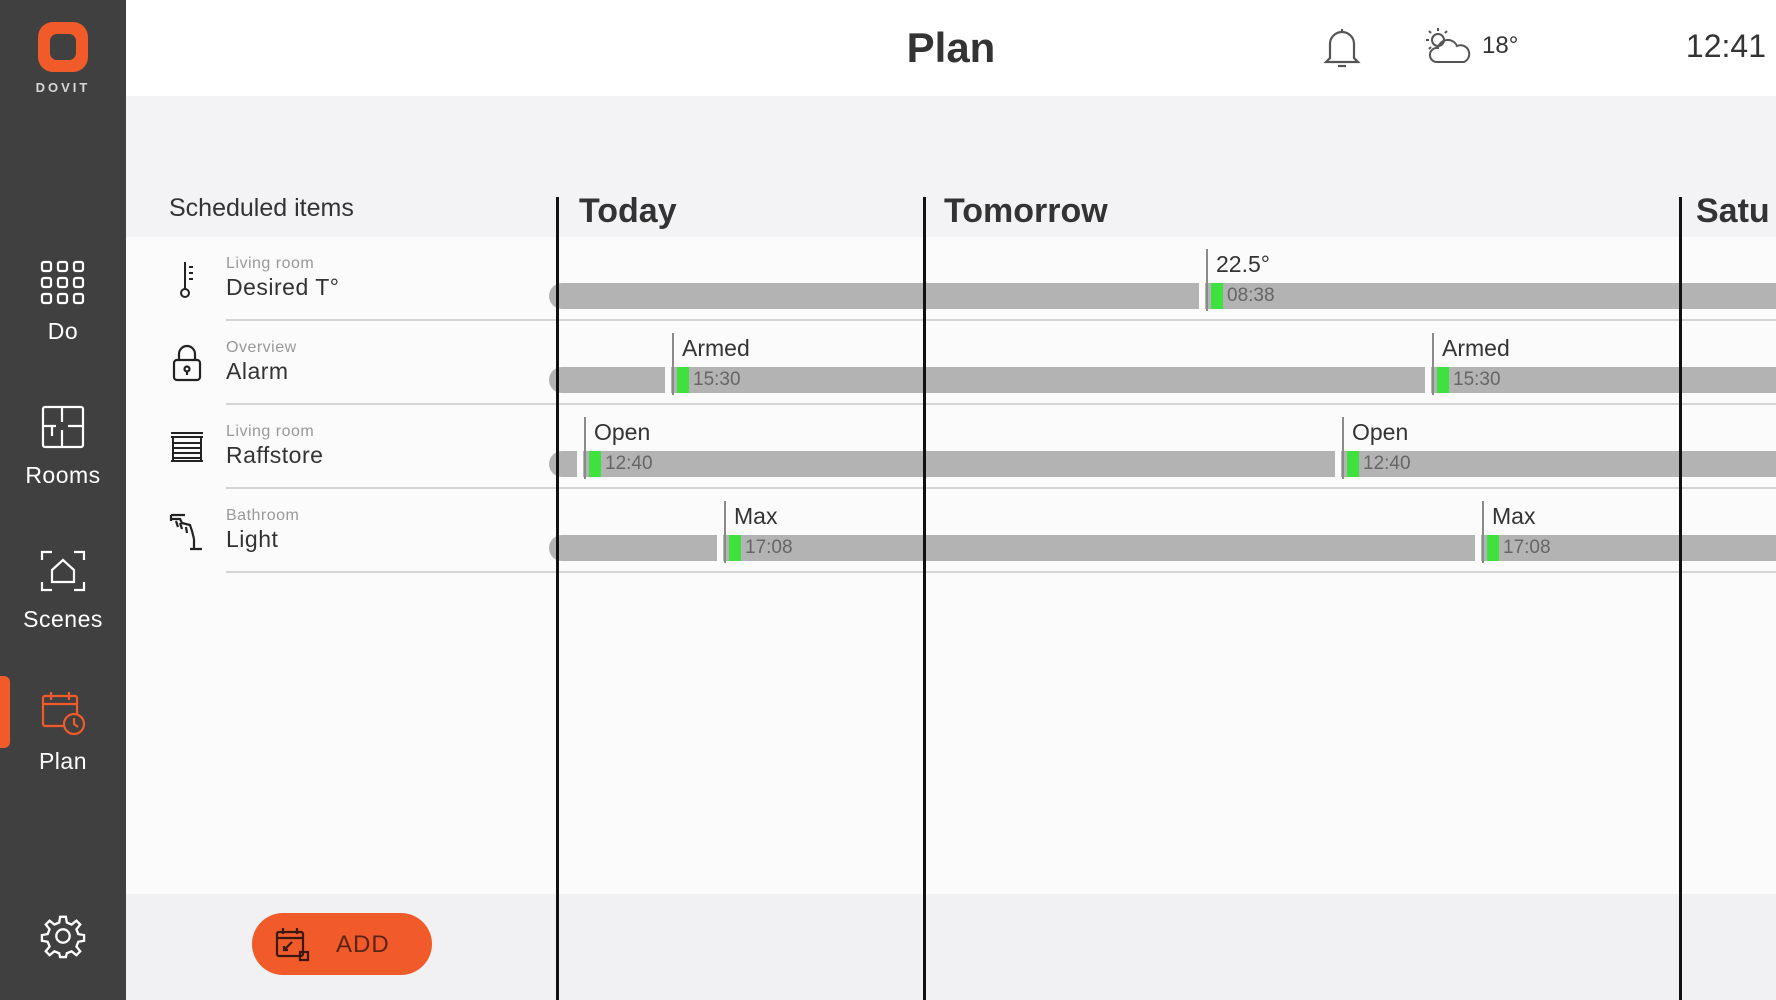 This screenshot has height=1000, width=1776. I want to click on add-button-label: ADD, so click(363, 944).